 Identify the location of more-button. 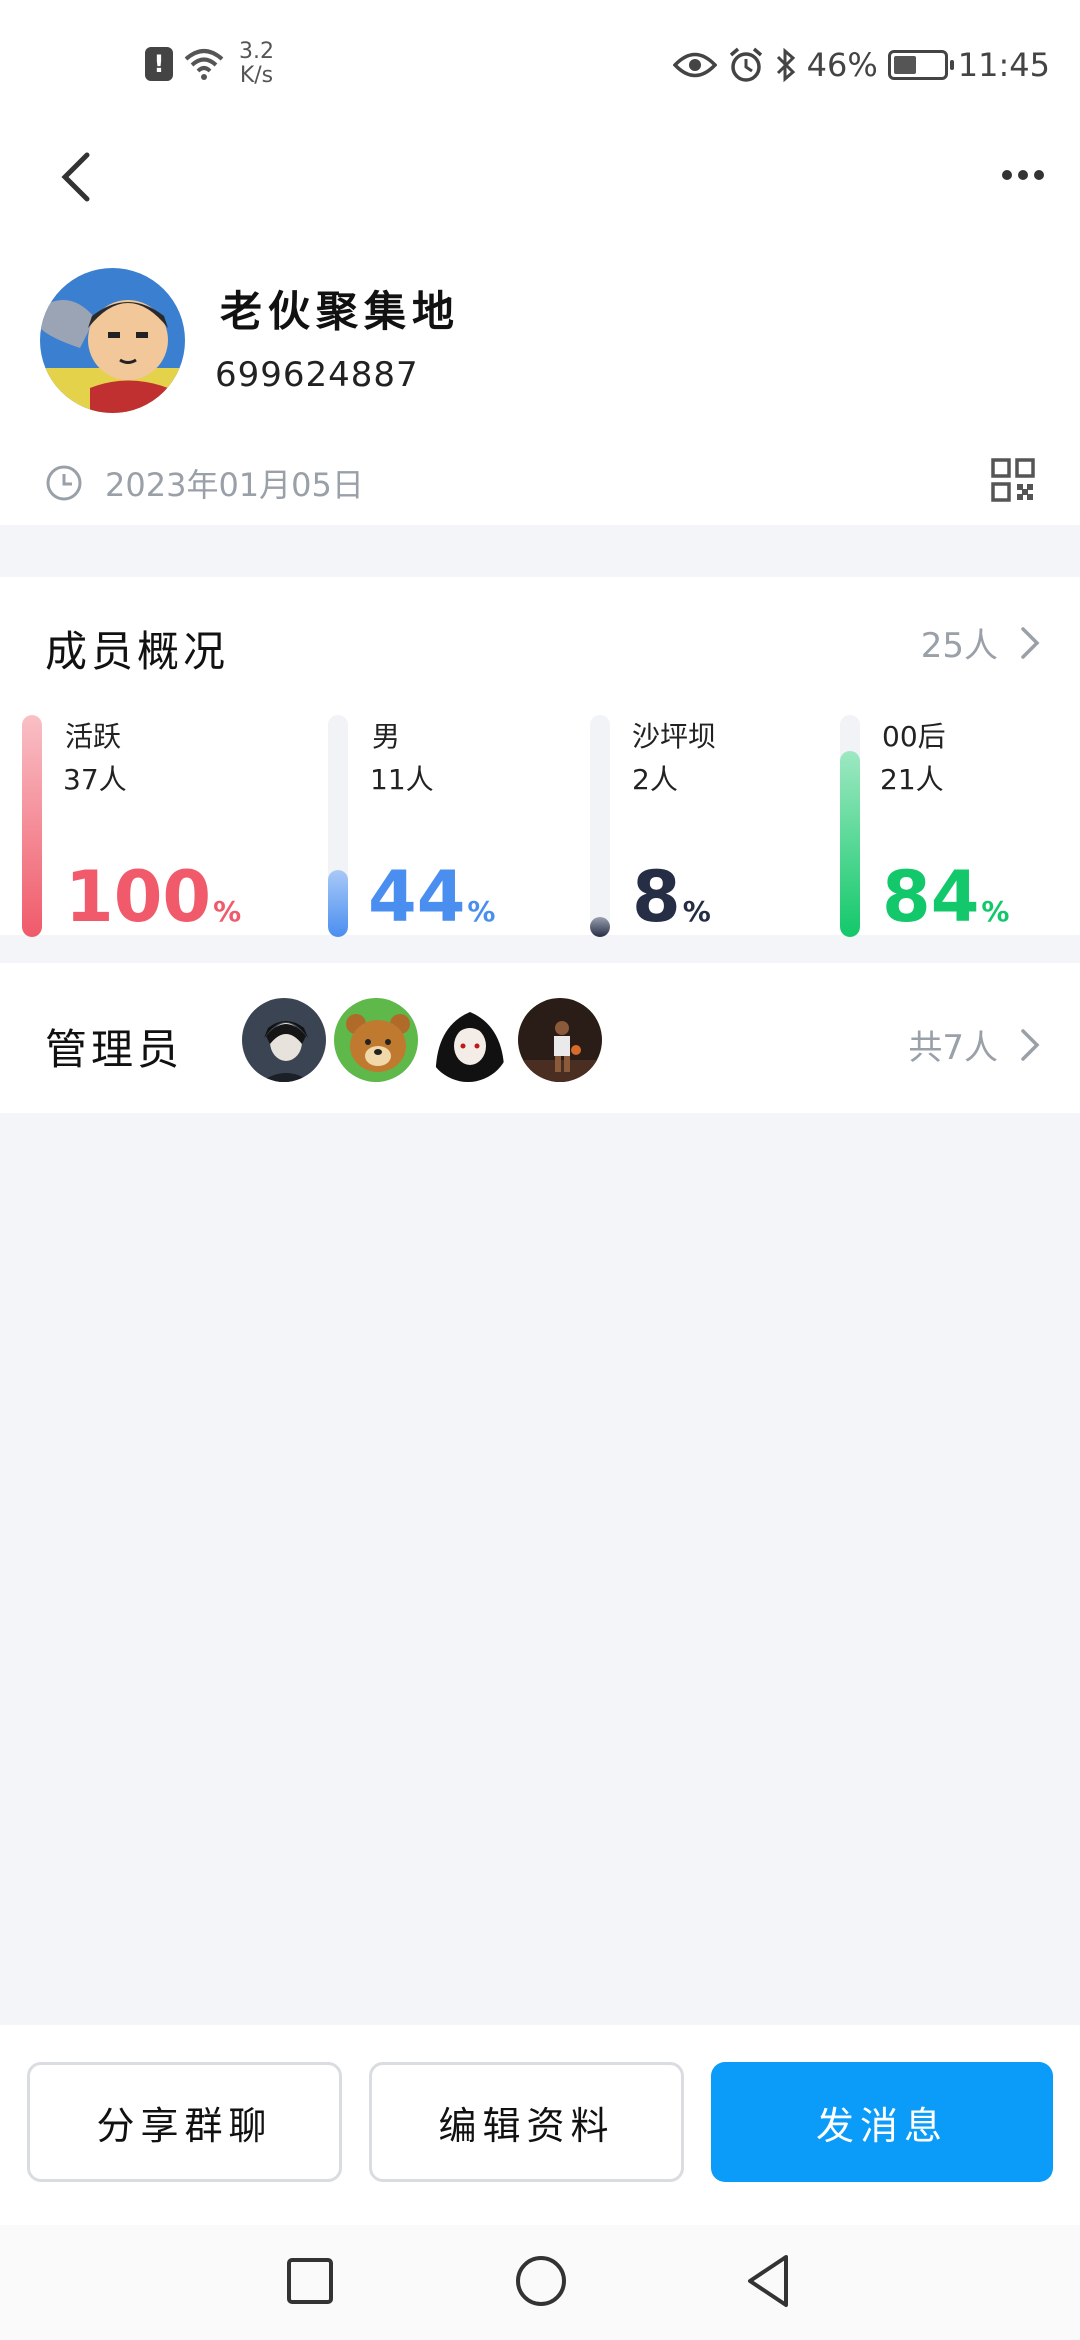
(1023, 175).